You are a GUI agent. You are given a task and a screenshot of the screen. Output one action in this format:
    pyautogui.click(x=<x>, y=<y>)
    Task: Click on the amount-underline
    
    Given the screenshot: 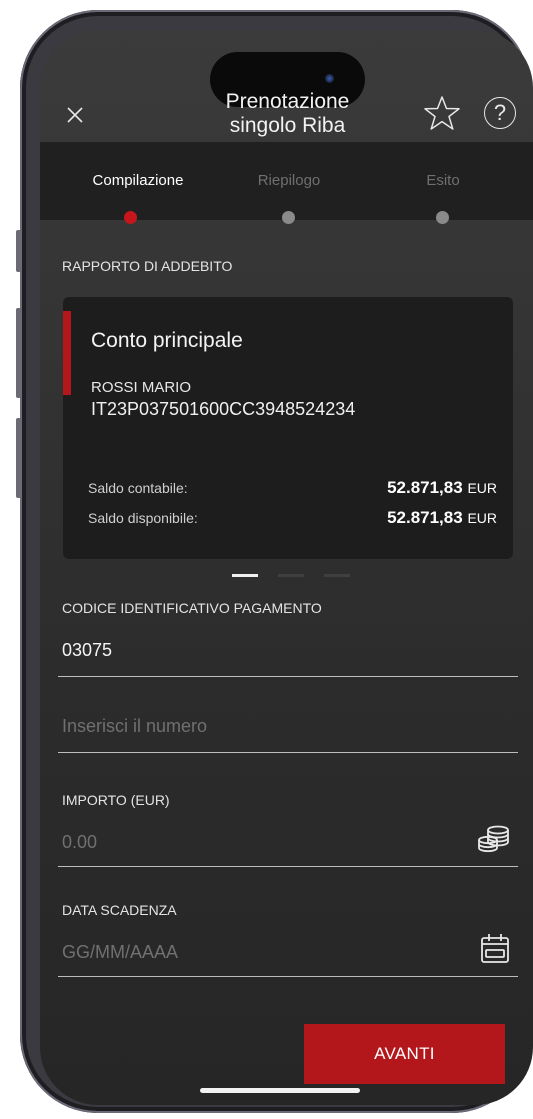 What is the action you would take?
    pyautogui.click(x=288, y=866)
    